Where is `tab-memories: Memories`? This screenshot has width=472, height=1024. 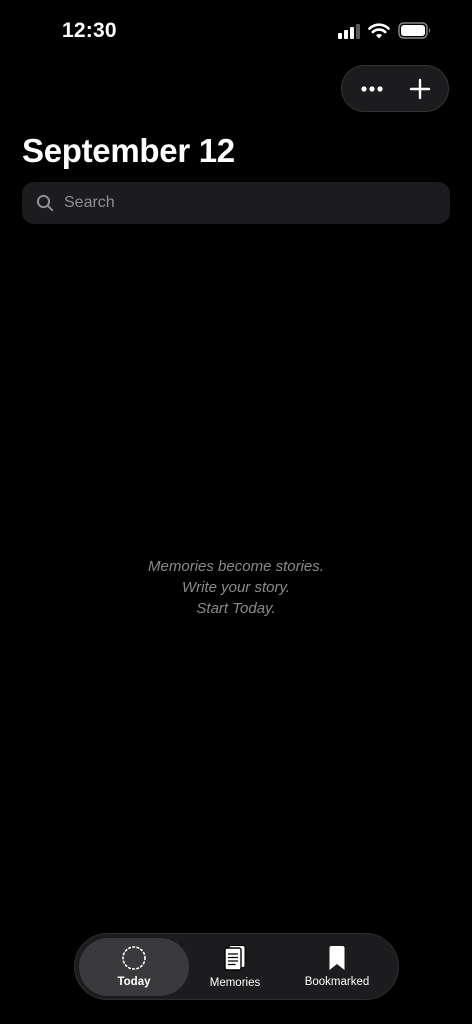
tab-memories: Memories is located at coordinates (235, 967).